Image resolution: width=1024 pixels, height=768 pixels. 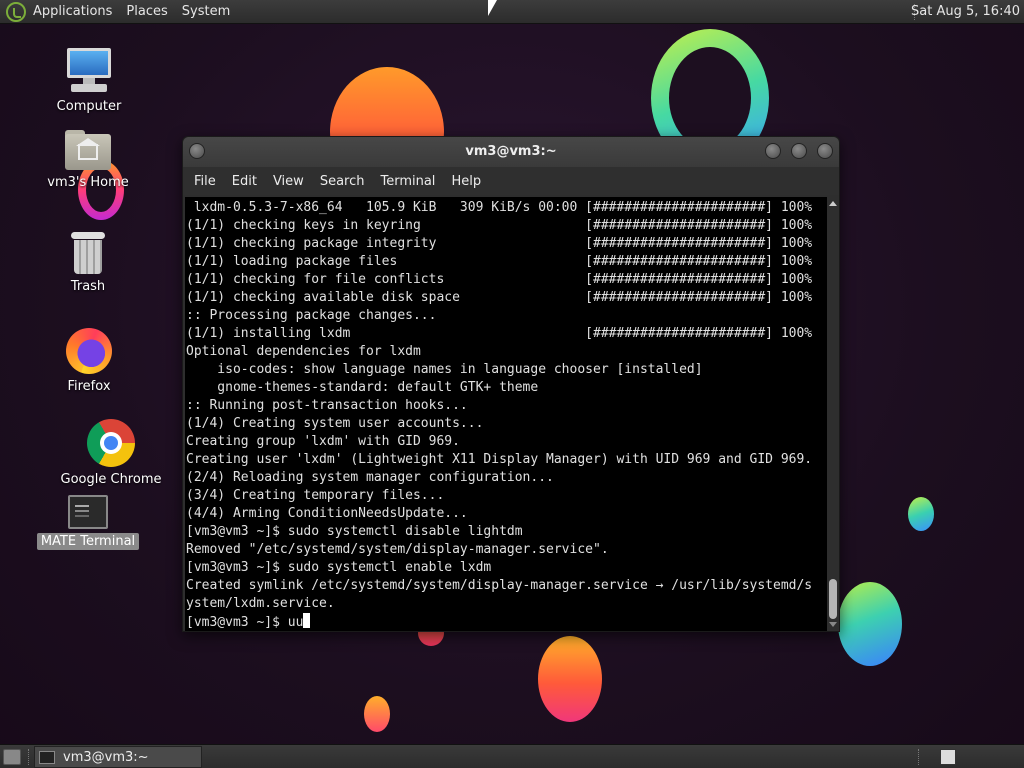 What do you see at coordinates (237, 622) in the screenshot?
I see `terminal-prompt: [vm3@vm3 ~]$` at bounding box center [237, 622].